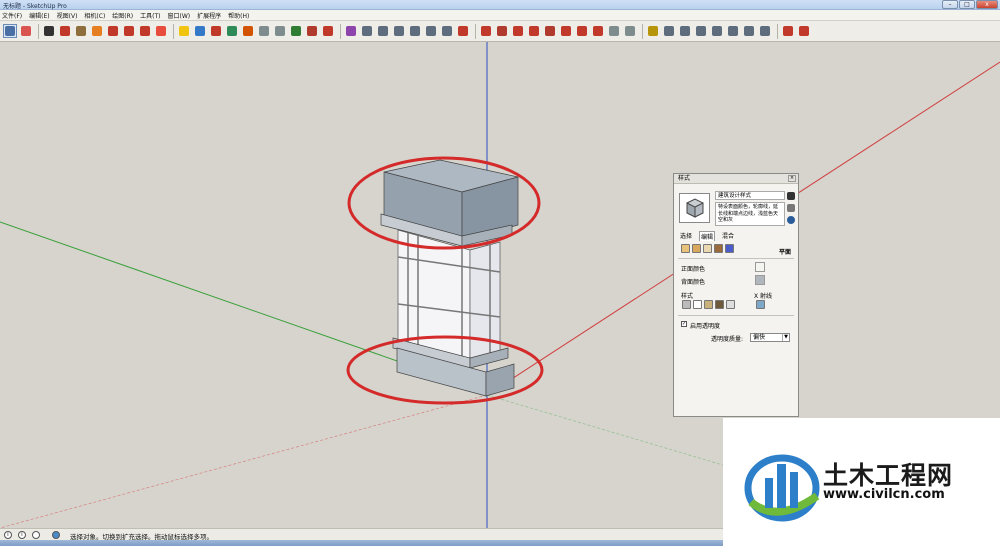 The width and height of the screenshot is (1000, 546). Describe the element at coordinates (685, 248) in the screenshot. I see `edge-settings-icon` at that location.